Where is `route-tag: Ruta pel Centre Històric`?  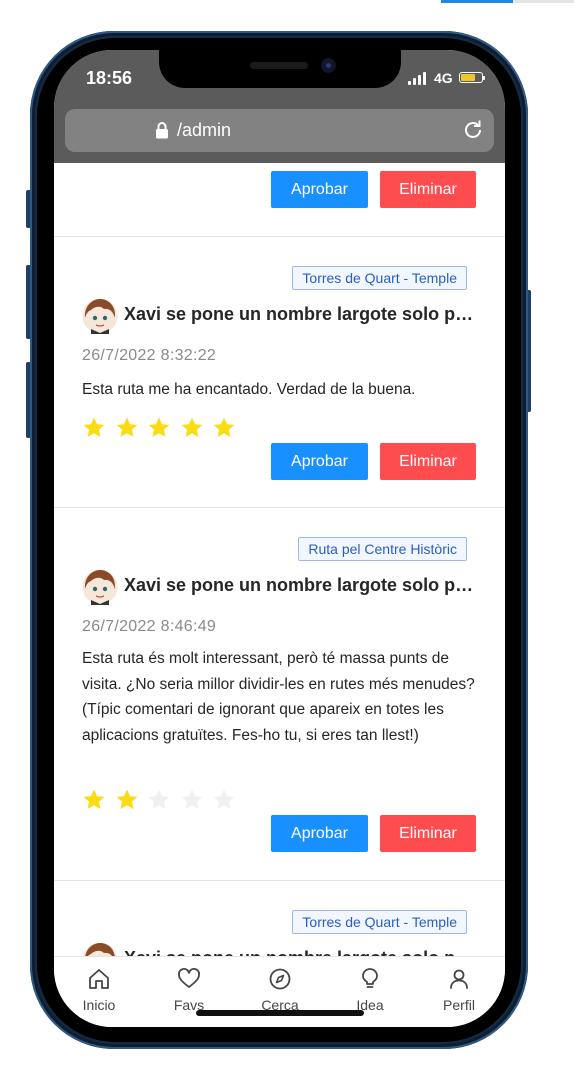
route-tag: Ruta pel Centre Històric is located at coordinates (382, 549).